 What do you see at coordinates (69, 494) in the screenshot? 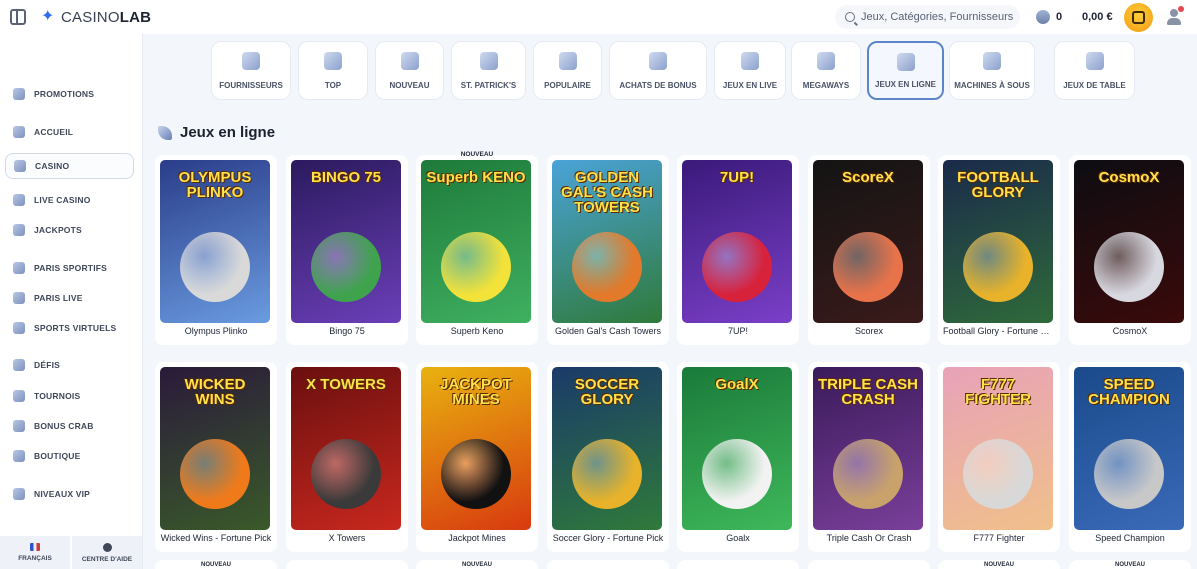
I see `sidebar-item-niveaux-vip: NIVEAUX VIP` at bounding box center [69, 494].